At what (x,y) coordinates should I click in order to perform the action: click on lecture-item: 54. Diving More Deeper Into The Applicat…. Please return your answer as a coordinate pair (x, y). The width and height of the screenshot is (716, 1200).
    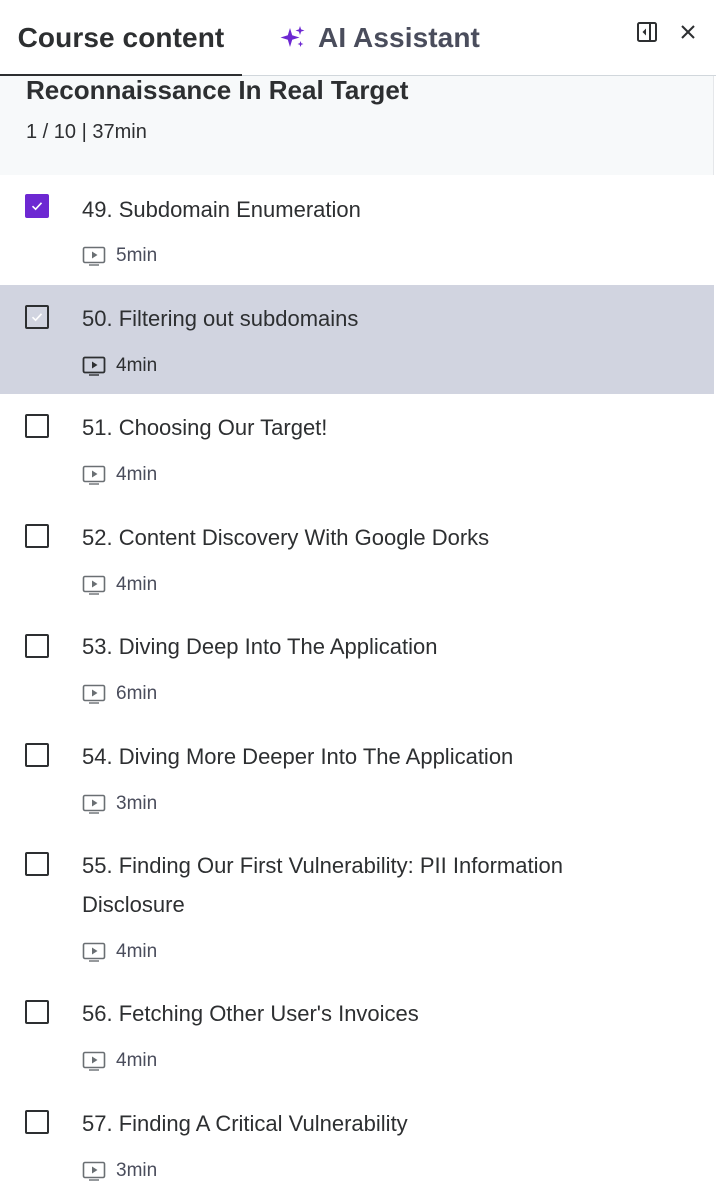
    Looking at the image, I should click on (357, 777).